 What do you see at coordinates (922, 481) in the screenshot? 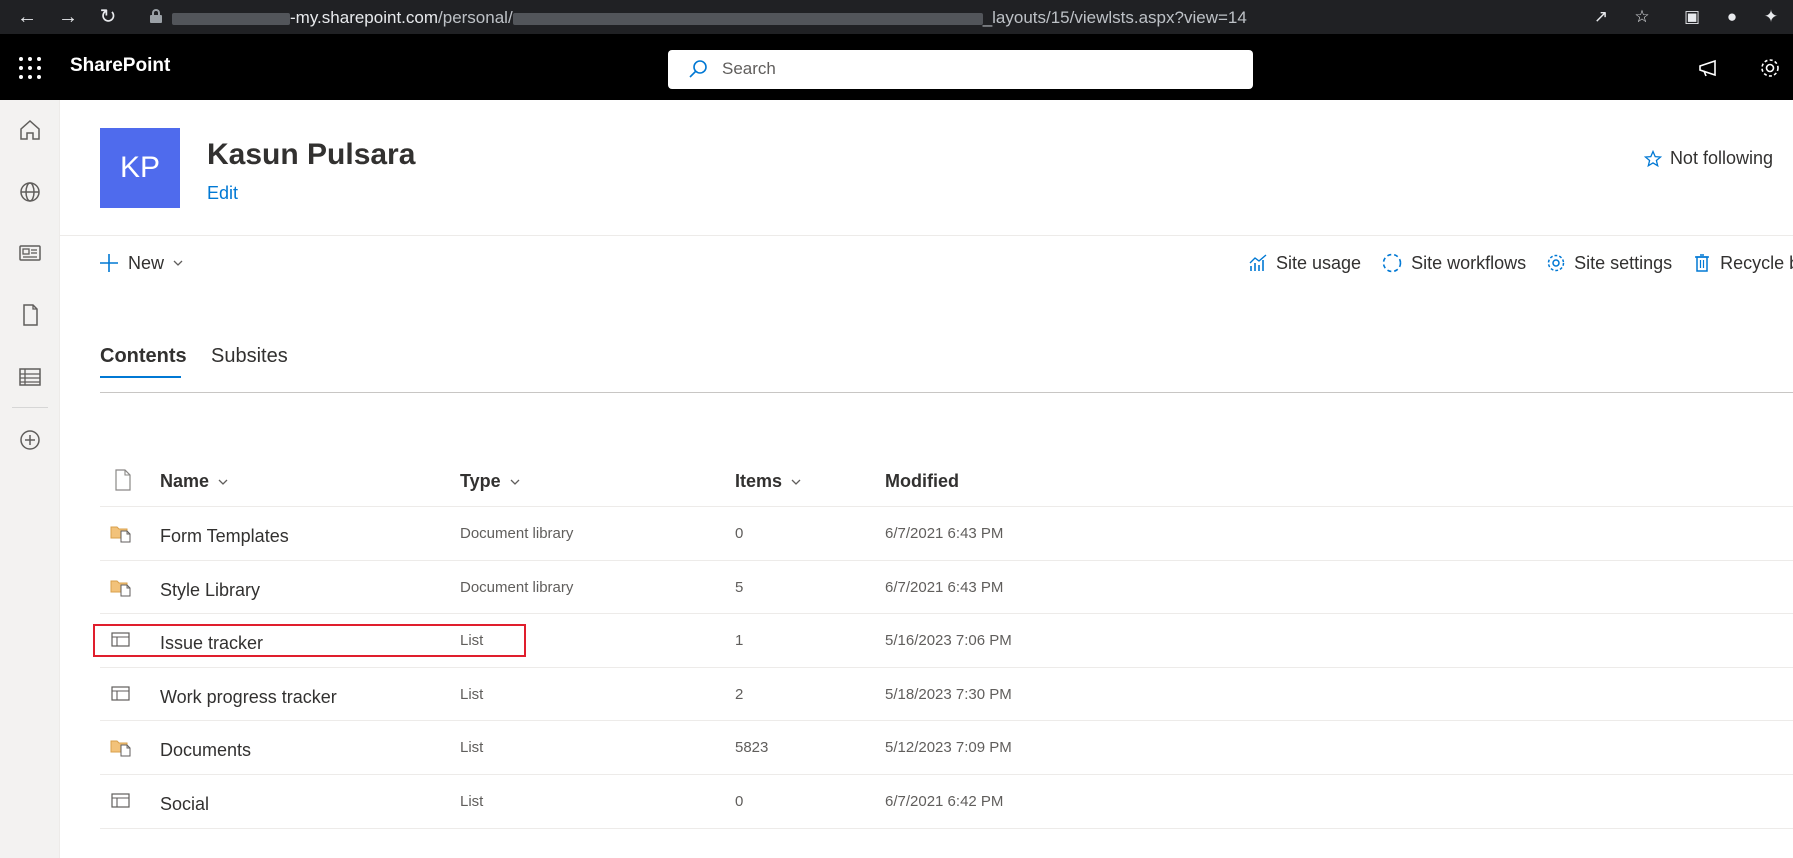
I see `column-header-modified: Modified` at bounding box center [922, 481].